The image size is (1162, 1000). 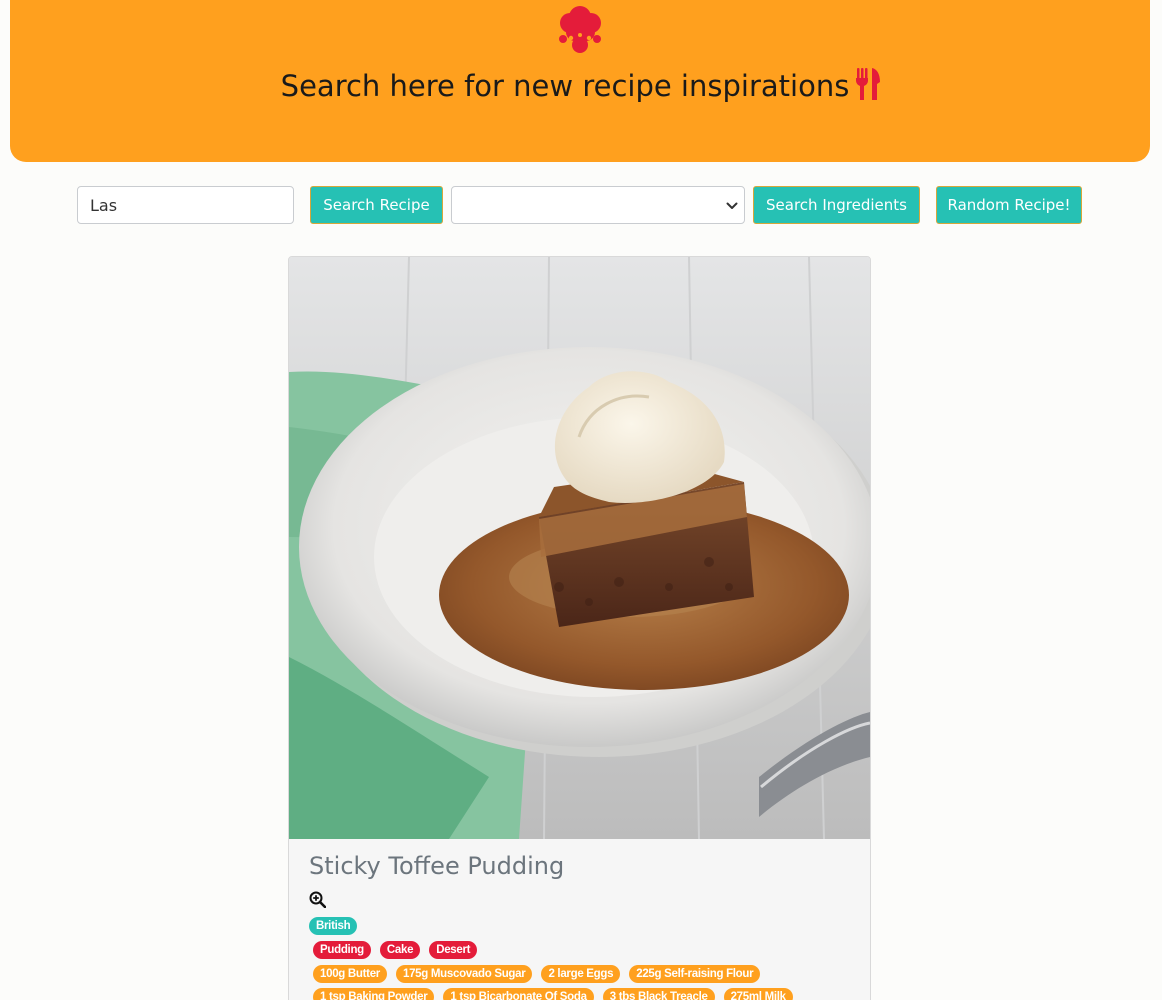 What do you see at coordinates (400, 950) in the screenshot?
I see `category-tag: Cake` at bounding box center [400, 950].